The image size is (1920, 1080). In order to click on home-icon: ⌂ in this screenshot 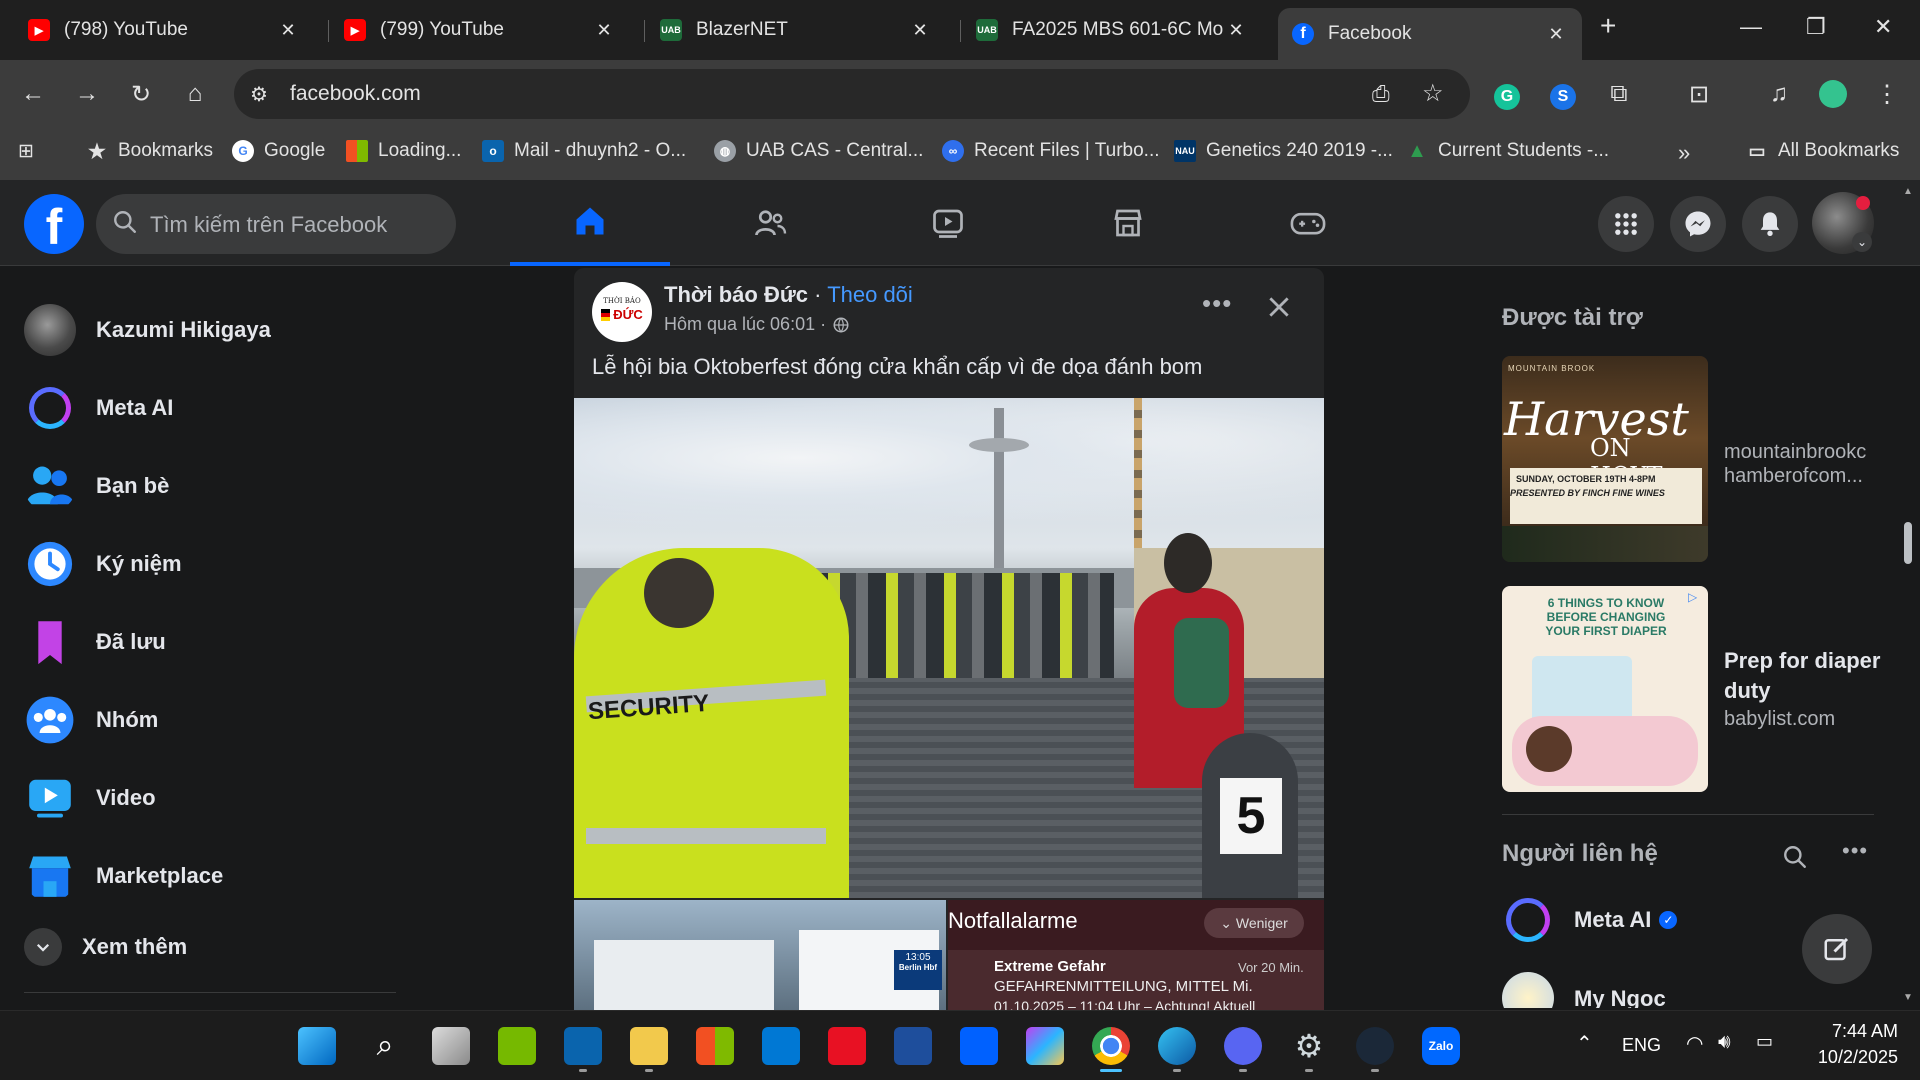, I will do `click(195, 94)`.